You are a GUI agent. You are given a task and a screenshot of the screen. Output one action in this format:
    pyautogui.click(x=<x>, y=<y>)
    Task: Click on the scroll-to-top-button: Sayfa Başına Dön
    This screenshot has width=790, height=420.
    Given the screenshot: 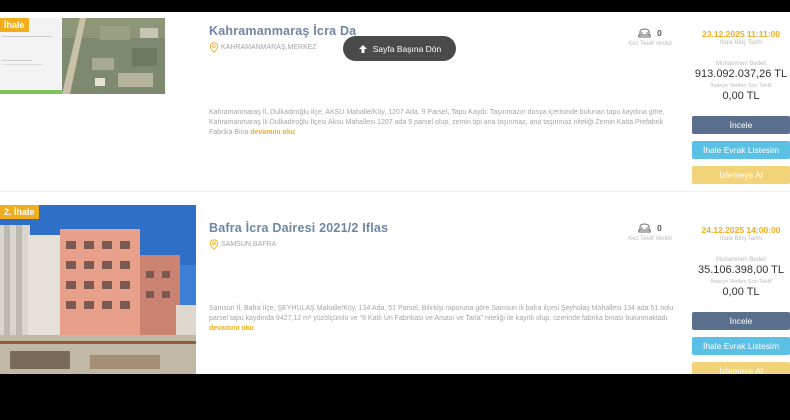 What is the action you would take?
    pyautogui.click(x=399, y=48)
    